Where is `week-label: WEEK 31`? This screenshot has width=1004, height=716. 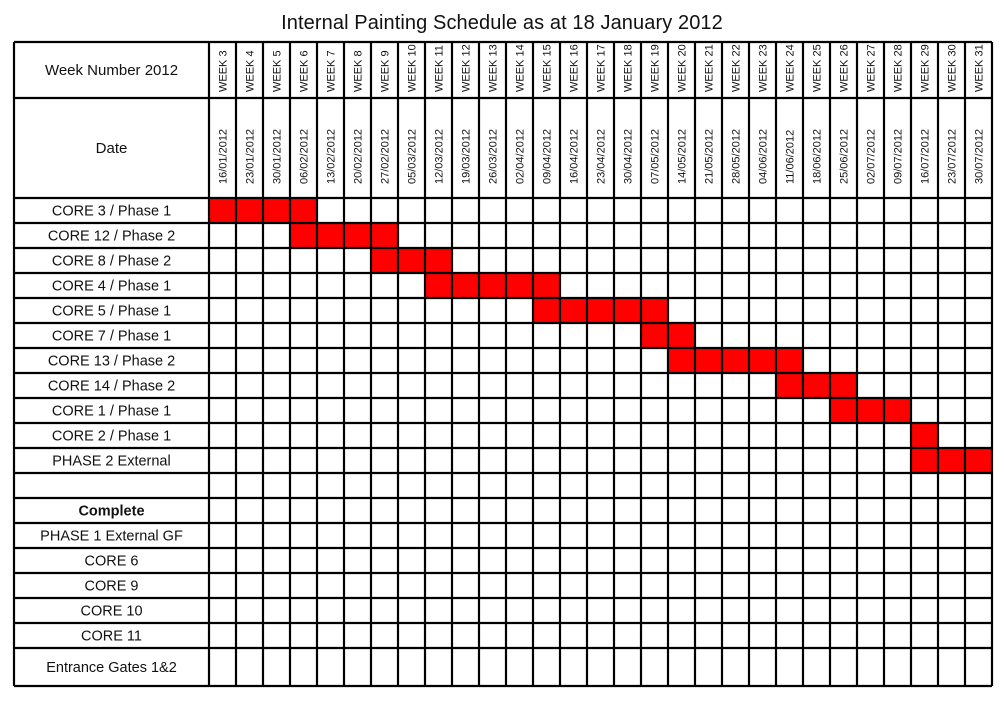
week-label: WEEK 31 is located at coordinates (980, 68).